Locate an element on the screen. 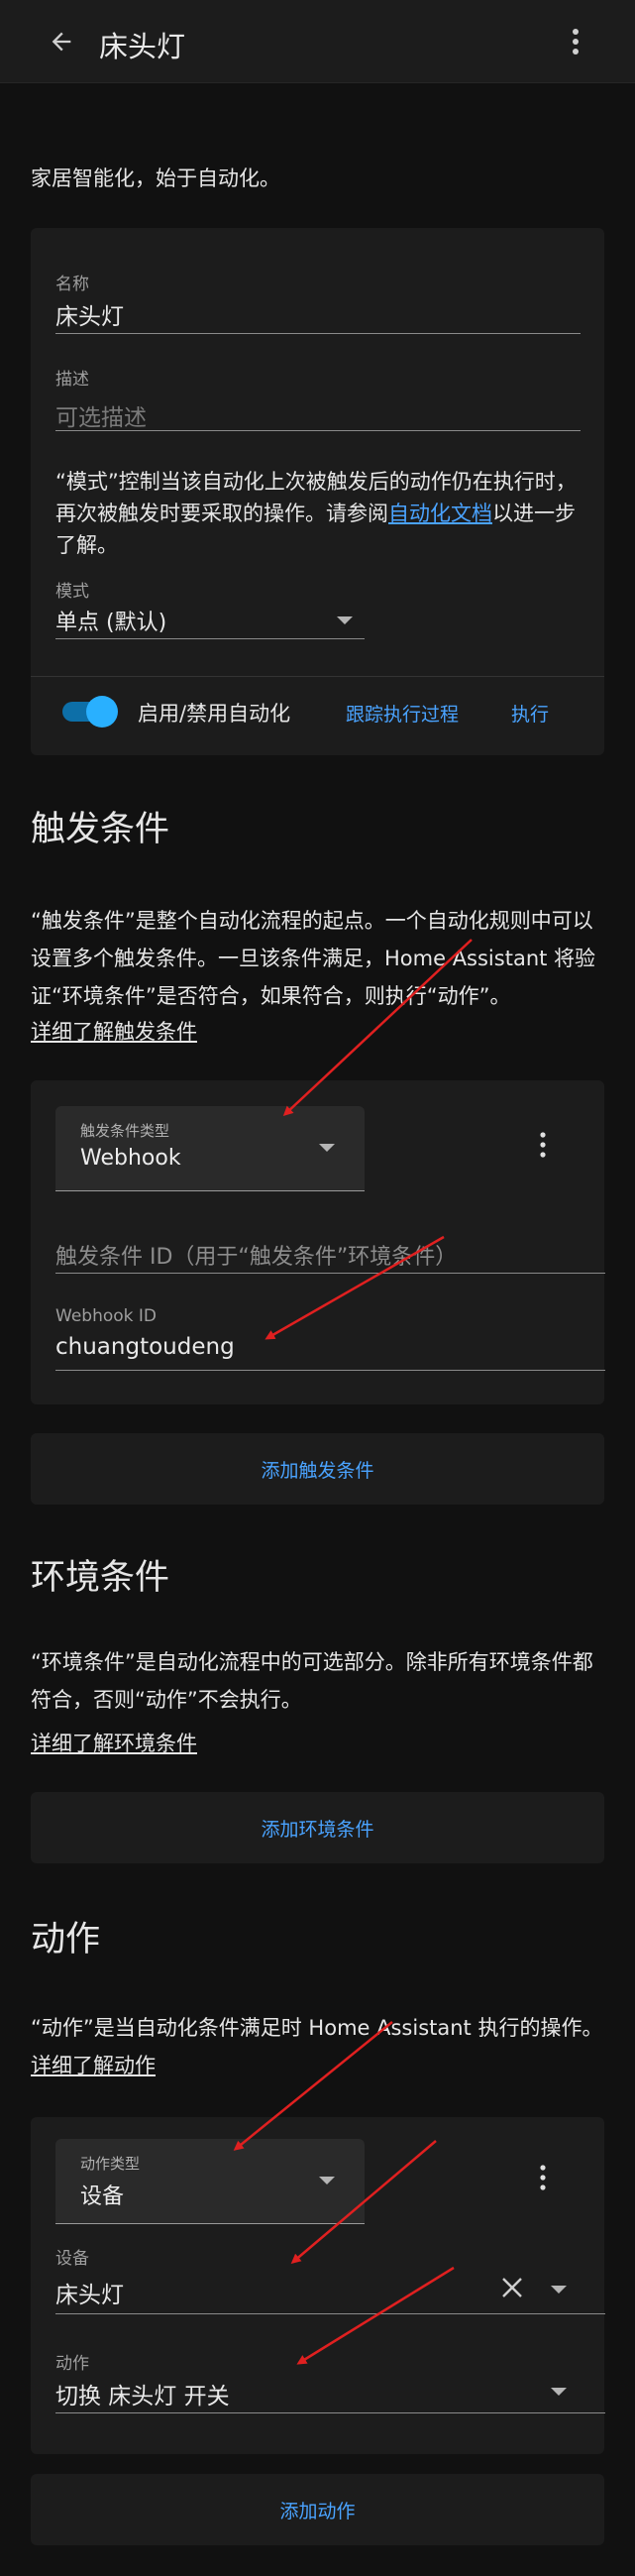 This screenshot has width=635, height=2576. mode-dropdown-icon is located at coordinates (345, 620).